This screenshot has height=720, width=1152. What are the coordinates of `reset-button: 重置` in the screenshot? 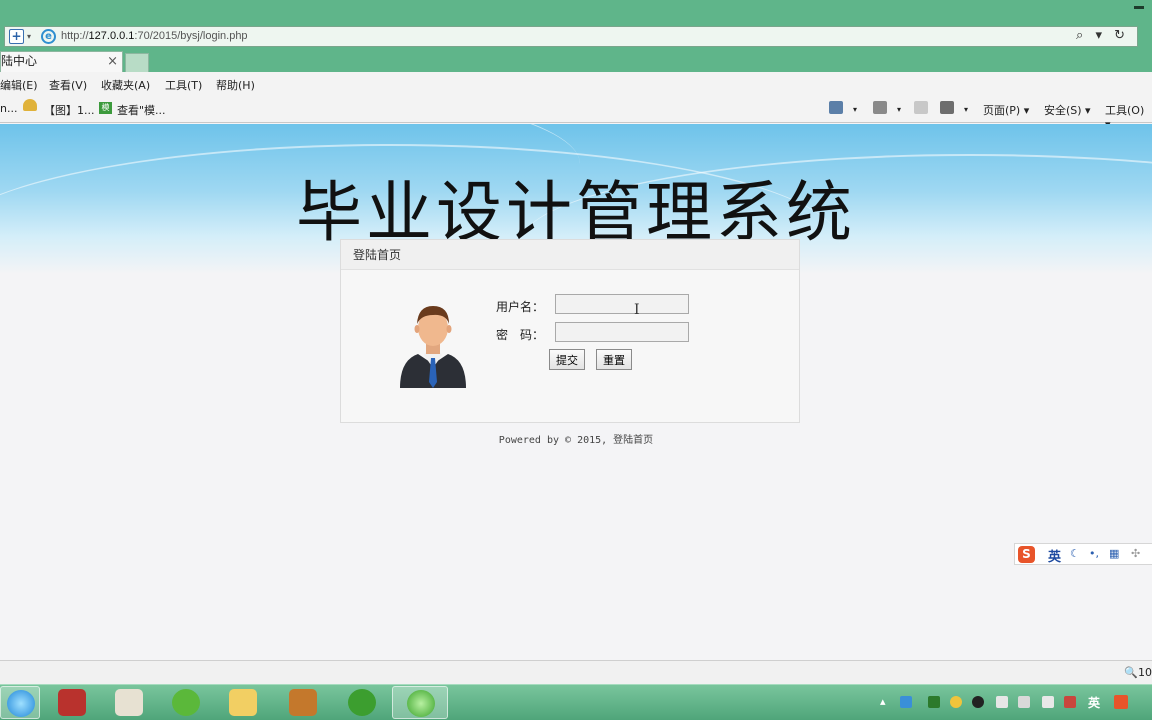 It's located at (614, 359).